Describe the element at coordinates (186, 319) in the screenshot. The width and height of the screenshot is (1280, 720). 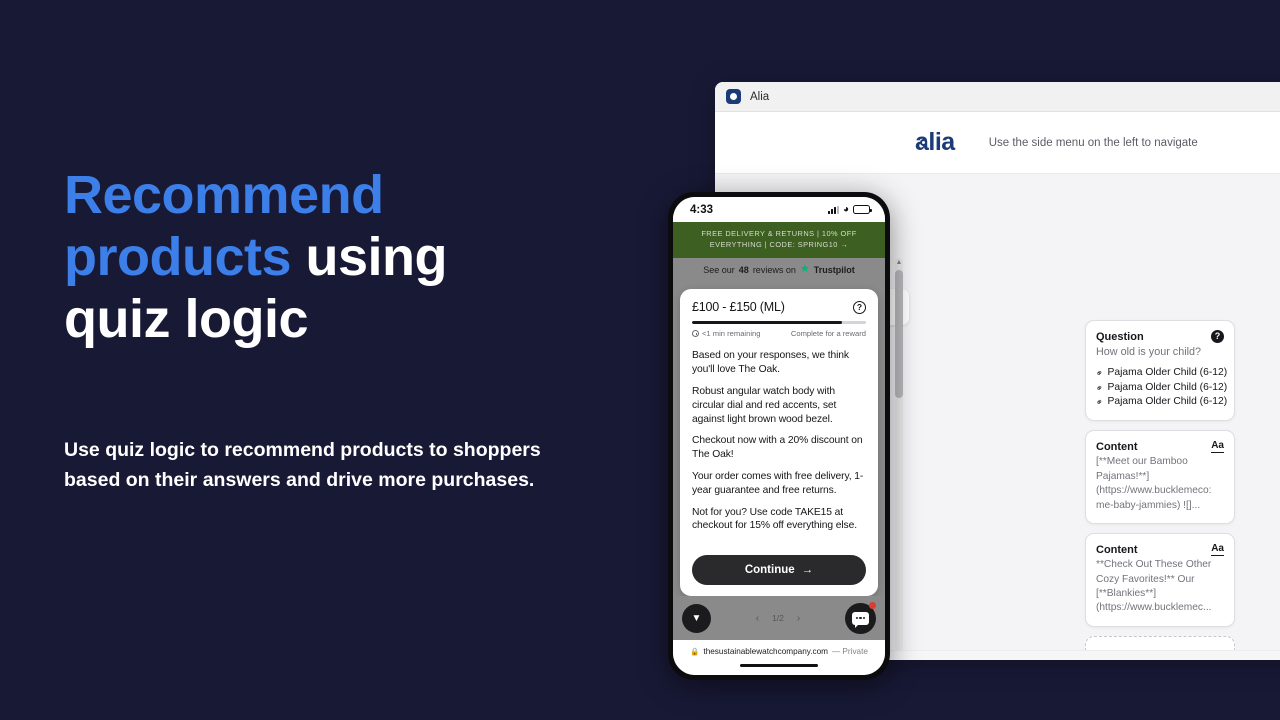
I see `headline-plain-3: quiz logic` at that location.